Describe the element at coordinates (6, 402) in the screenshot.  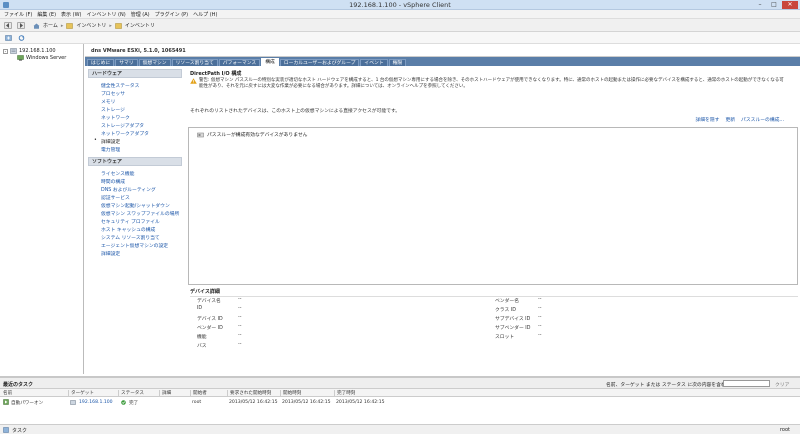
I see `power-on-task-icon` at that location.